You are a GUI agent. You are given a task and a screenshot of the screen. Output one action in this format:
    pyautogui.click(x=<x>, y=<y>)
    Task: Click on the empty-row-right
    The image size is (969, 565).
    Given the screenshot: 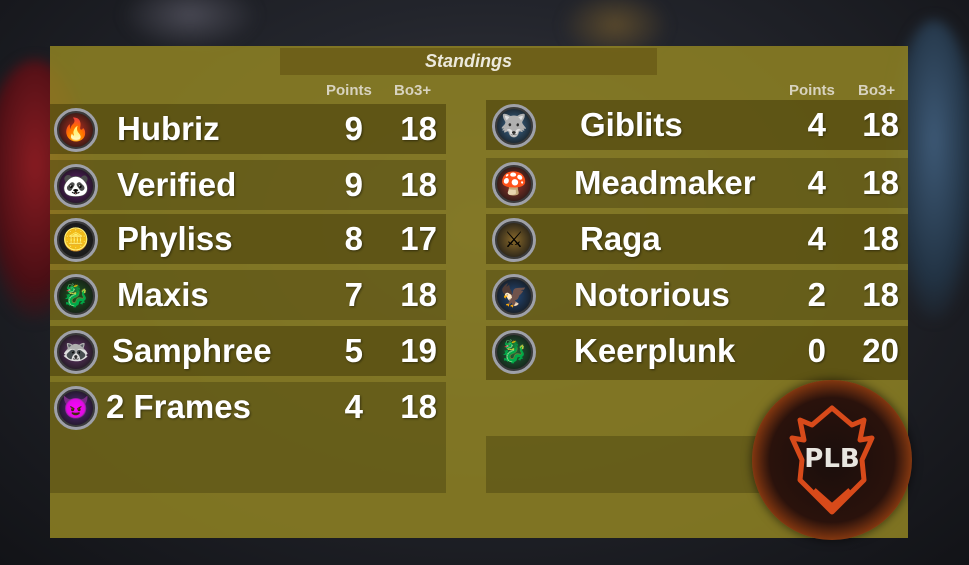 What is the action you would take?
    pyautogui.click(x=626, y=464)
    